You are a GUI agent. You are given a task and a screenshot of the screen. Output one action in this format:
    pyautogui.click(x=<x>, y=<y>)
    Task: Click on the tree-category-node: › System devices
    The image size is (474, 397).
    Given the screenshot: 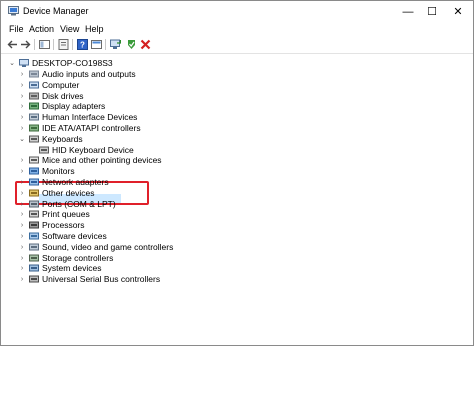 What is the action you would take?
    pyautogui.click(x=151, y=268)
    